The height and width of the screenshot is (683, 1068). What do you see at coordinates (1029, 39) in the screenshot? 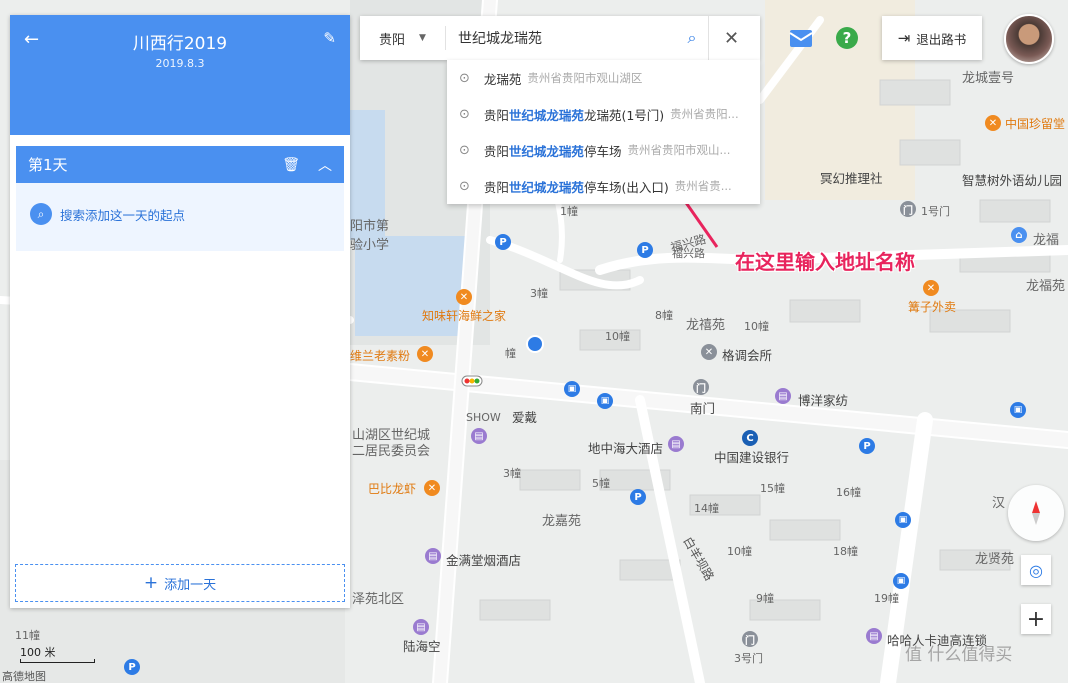
I see `avatar` at bounding box center [1029, 39].